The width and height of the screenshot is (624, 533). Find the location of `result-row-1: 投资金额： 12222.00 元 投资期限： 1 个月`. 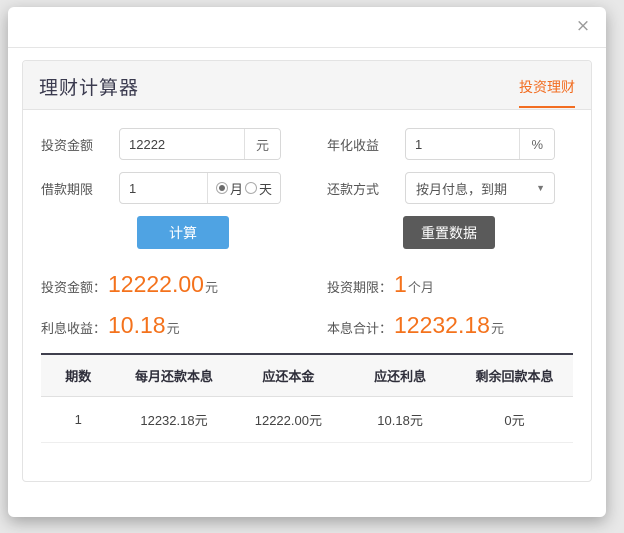

result-row-1: 投资金额： 12222.00 元 投资期限： 1 个月 is located at coordinates (307, 284).